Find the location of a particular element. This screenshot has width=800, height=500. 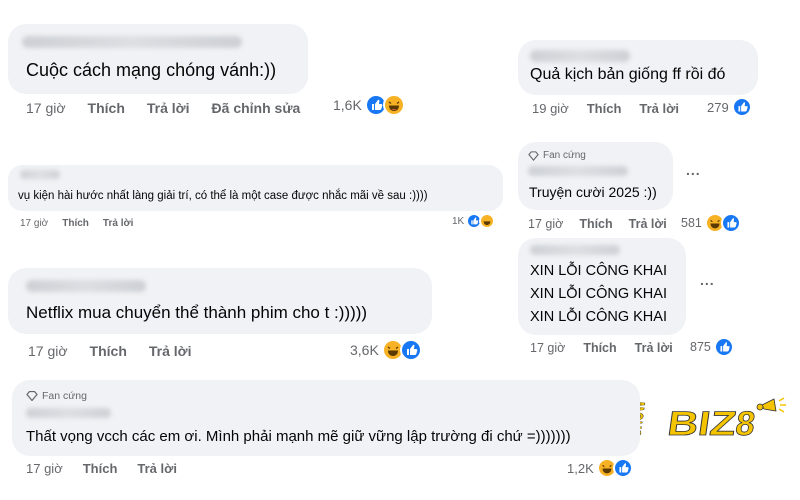

reaction-count-value: 875 is located at coordinates (700, 347).